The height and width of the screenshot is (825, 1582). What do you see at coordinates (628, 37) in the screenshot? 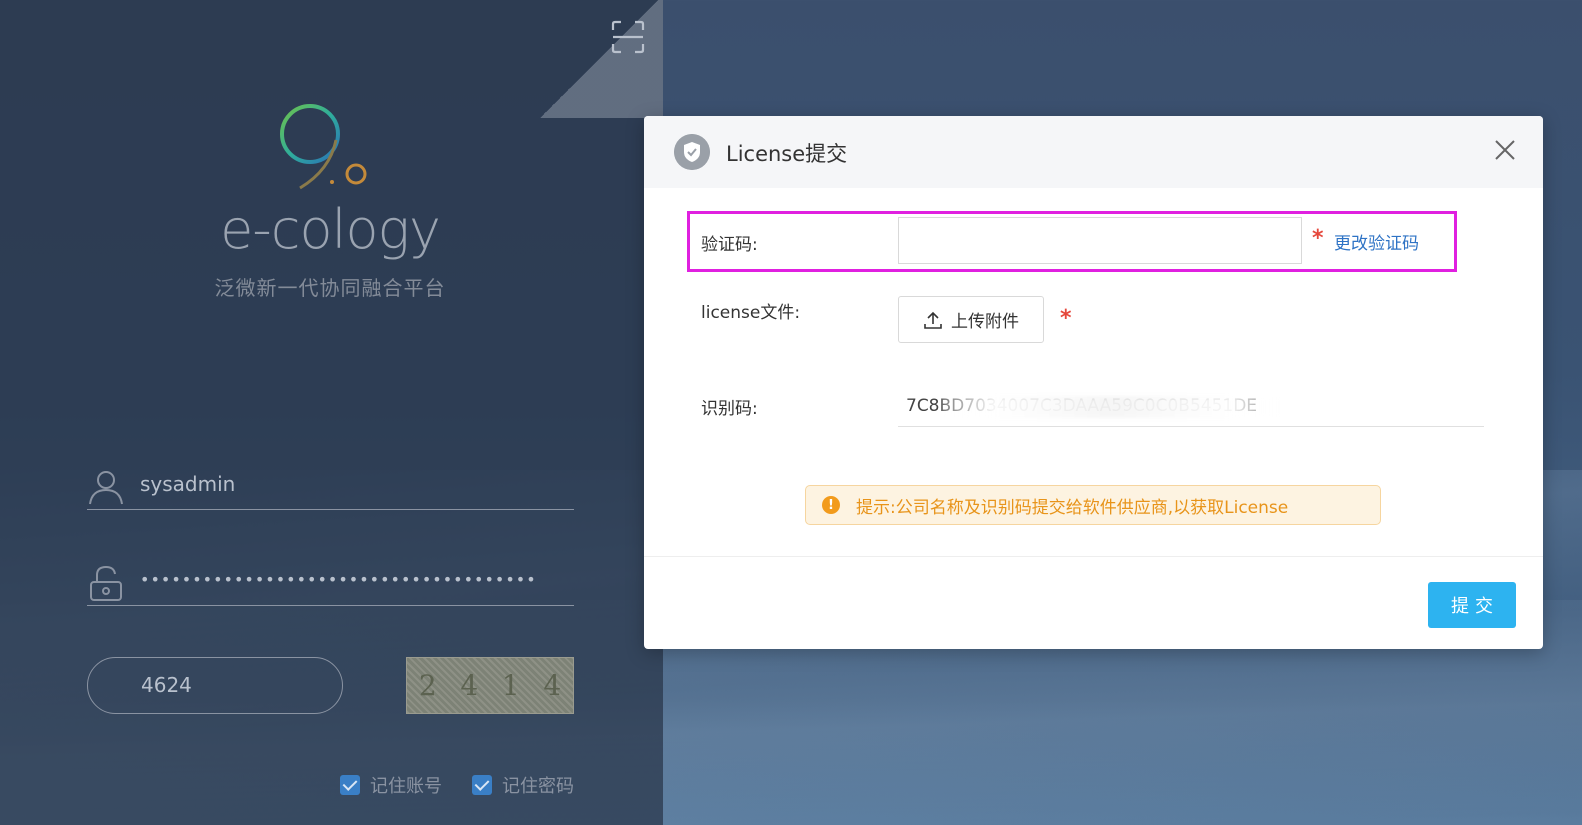
I see `fullscreen-scan-icon` at bounding box center [628, 37].